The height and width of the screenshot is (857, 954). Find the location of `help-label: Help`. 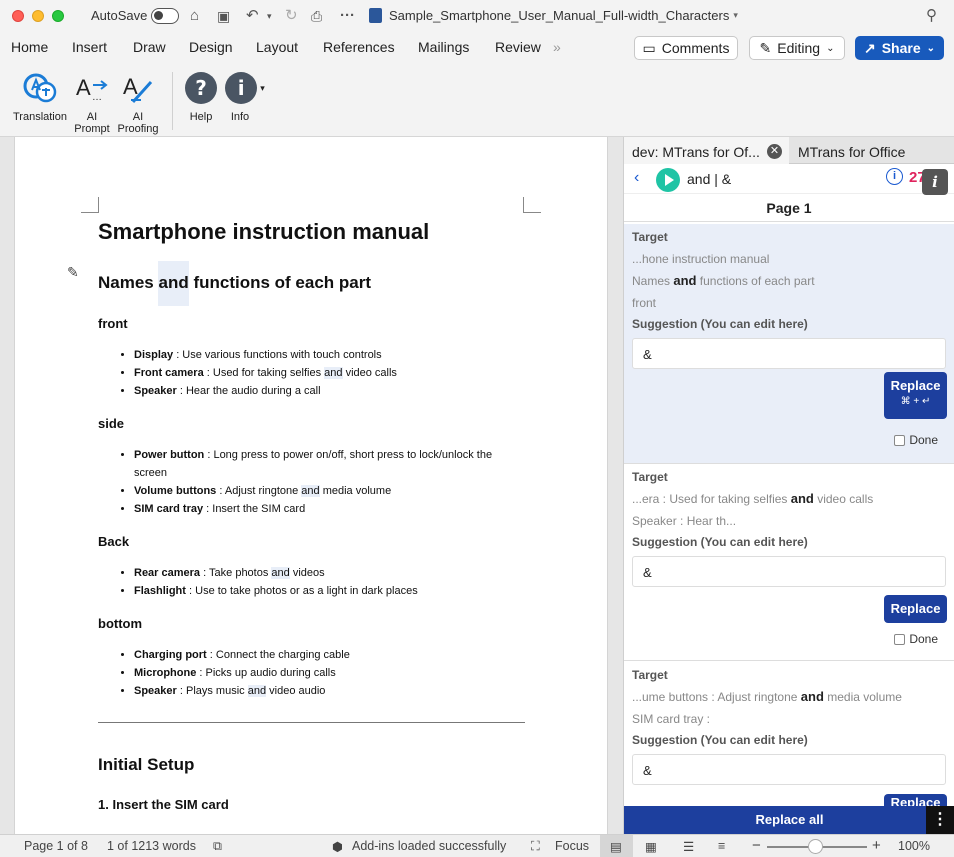

help-label: Help is located at coordinates (201, 117).